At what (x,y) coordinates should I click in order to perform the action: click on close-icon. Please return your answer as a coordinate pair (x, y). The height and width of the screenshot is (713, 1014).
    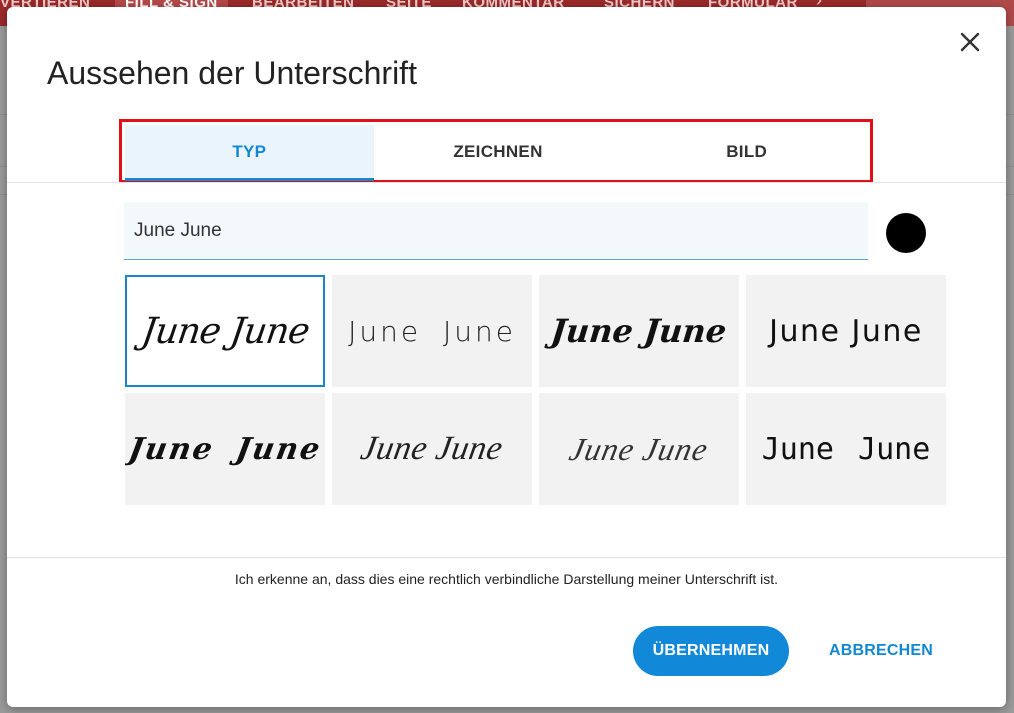
    Looking at the image, I should click on (970, 42).